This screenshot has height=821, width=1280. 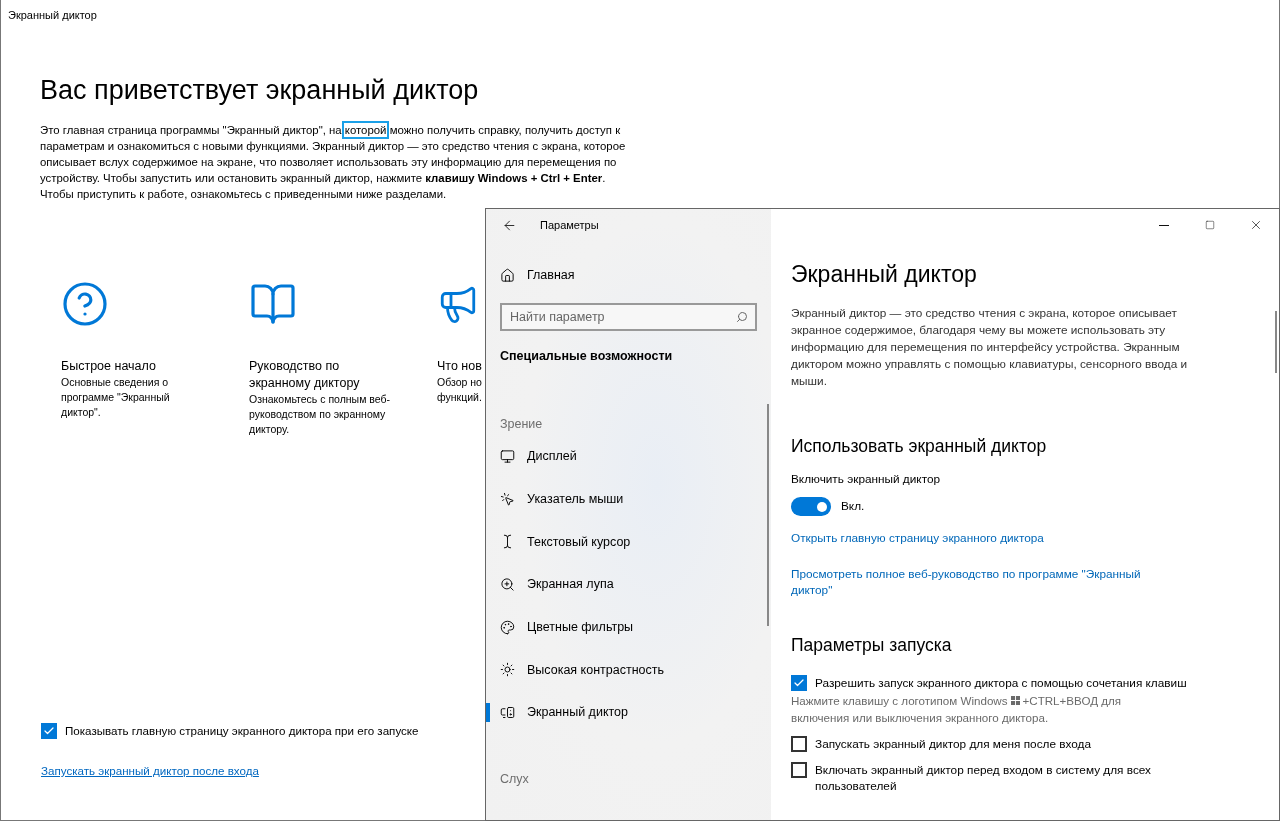 What do you see at coordinates (570, 584) in the screenshot?
I see `nav-item: Экранная лупа` at bounding box center [570, 584].